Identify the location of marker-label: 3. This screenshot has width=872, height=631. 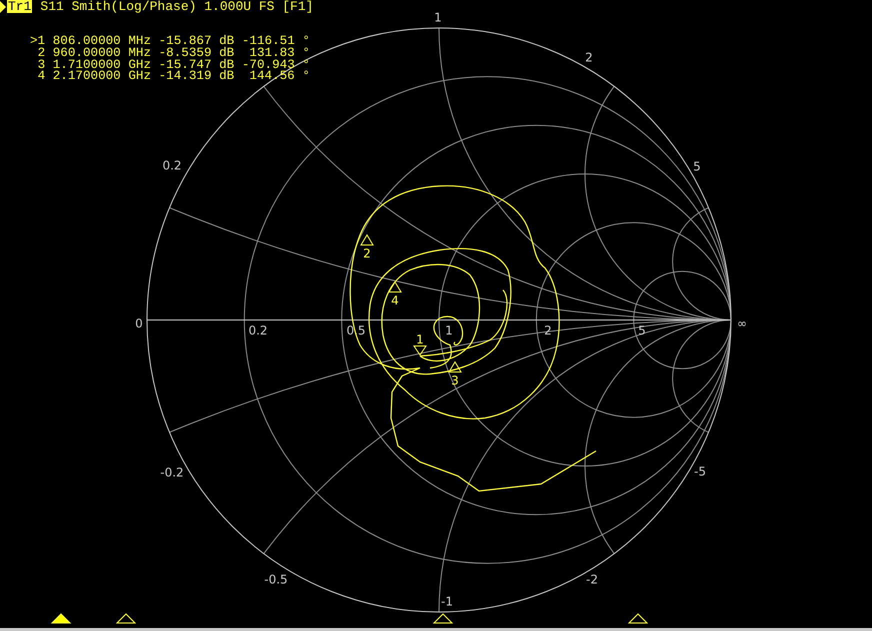
(455, 380).